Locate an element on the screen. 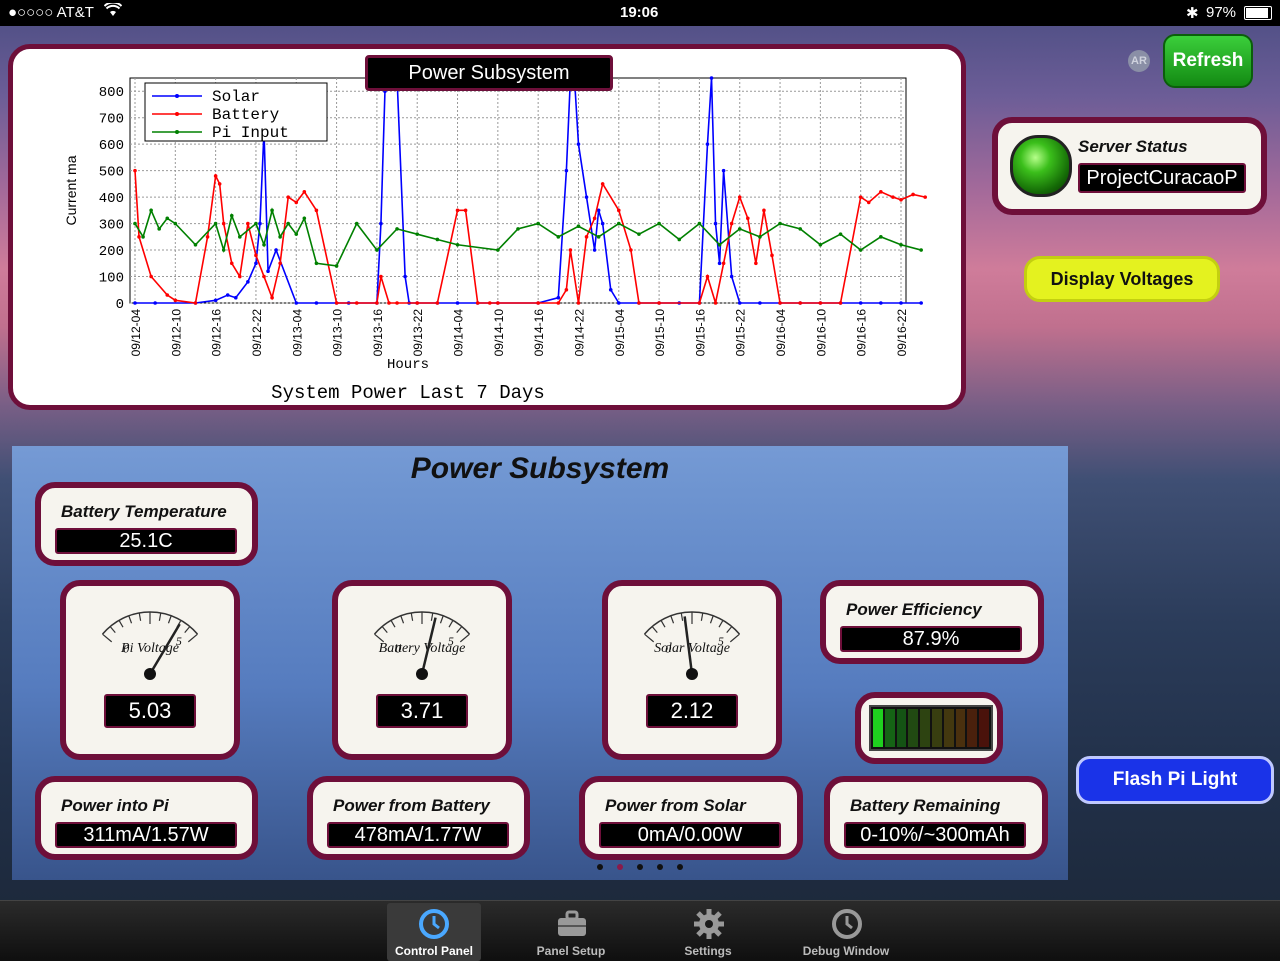 This screenshot has height=961, width=1280. y-tick-label: 0 is located at coordinates (120, 305).